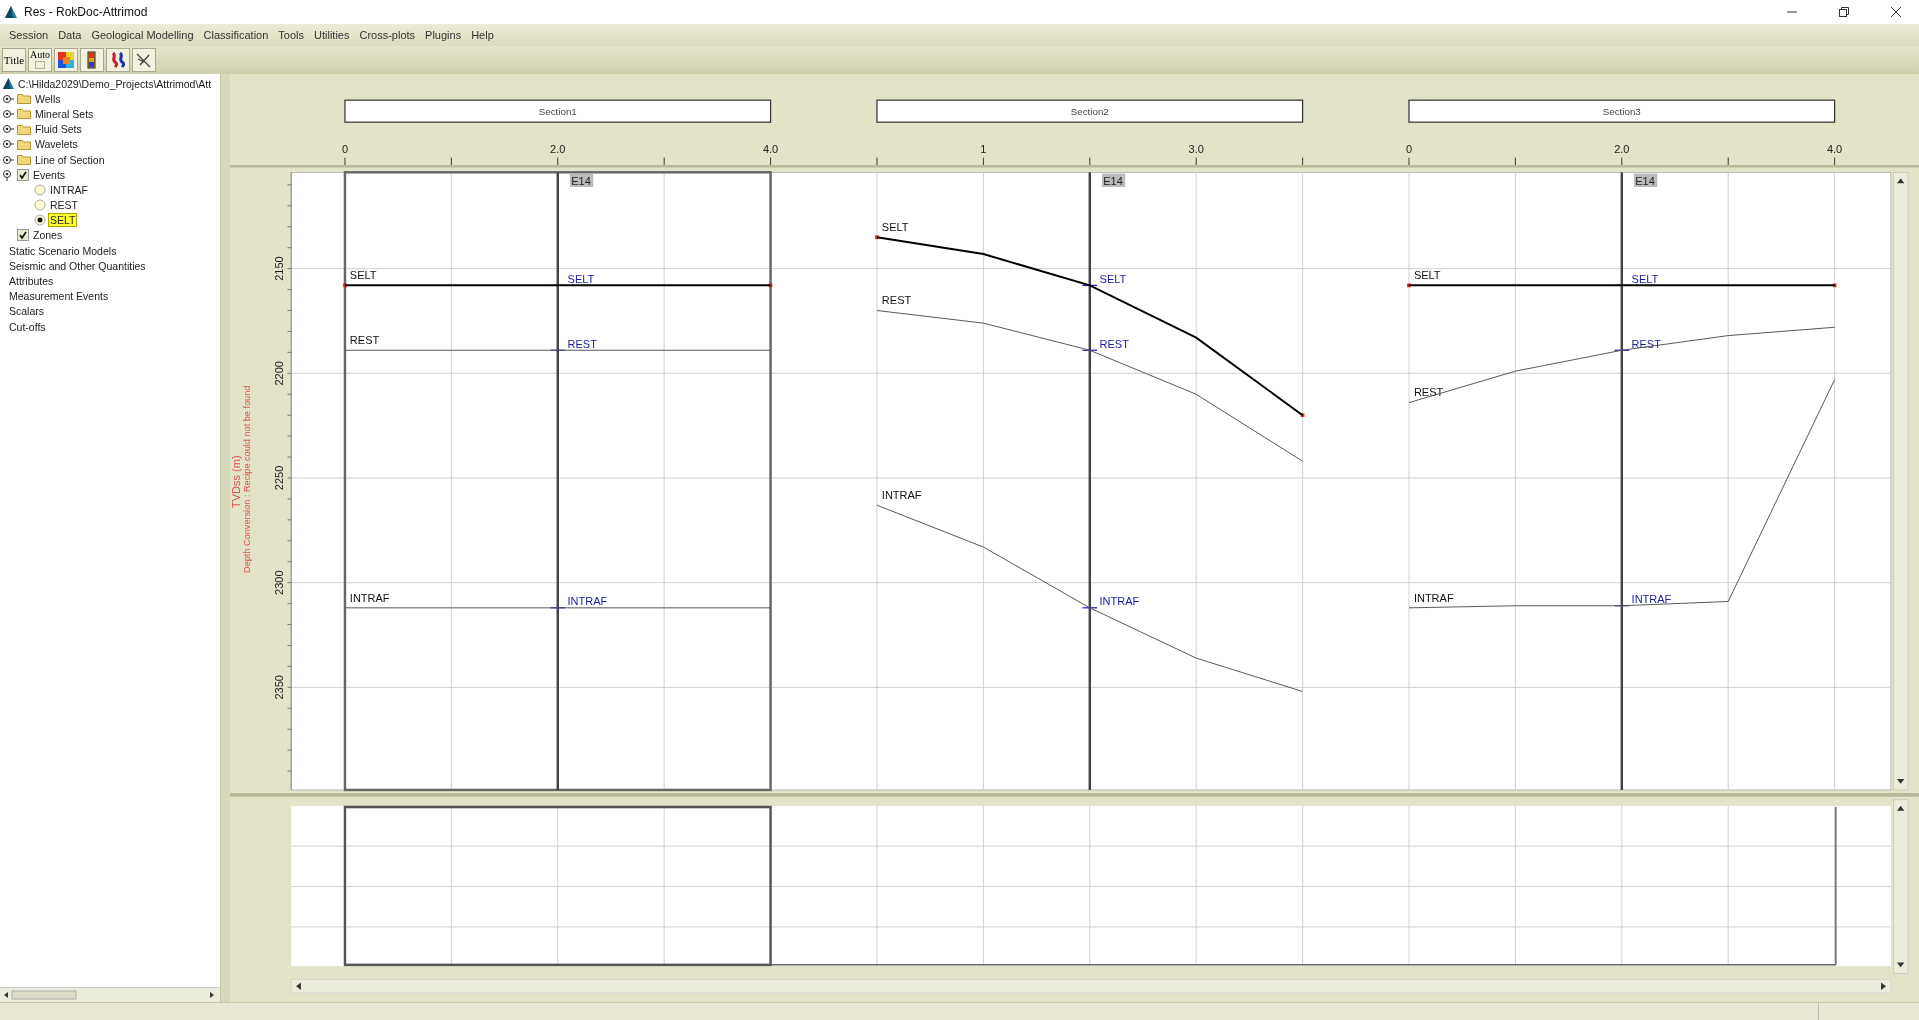 This screenshot has height=1020, width=1919. What do you see at coordinates (1622, 111) in the screenshot?
I see `section-header: Section3` at bounding box center [1622, 111].